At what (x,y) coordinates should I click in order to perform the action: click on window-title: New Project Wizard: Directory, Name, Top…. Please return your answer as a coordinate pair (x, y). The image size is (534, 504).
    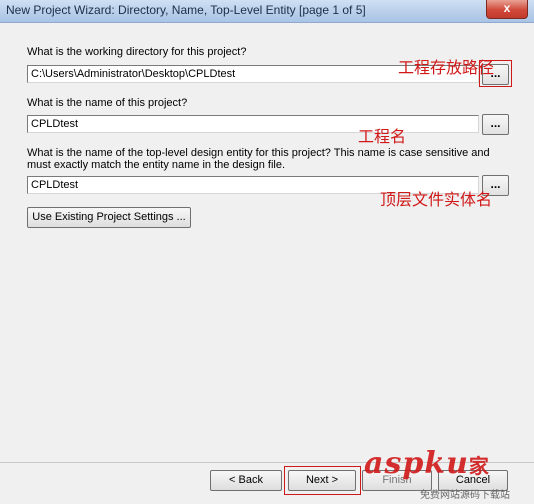
    Looking at the image, I should click on (186, 10).